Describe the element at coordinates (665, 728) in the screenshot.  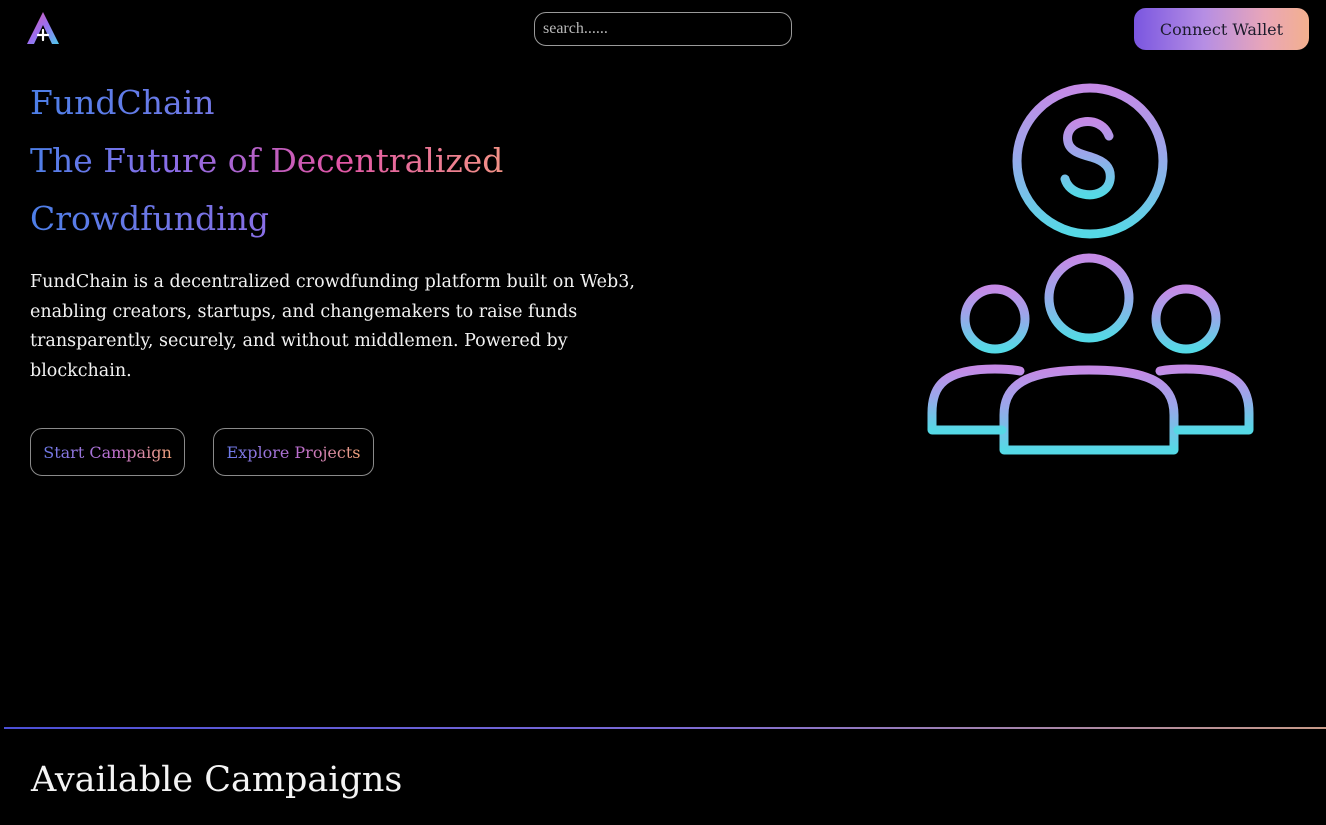
I see `section-divider` at that location.